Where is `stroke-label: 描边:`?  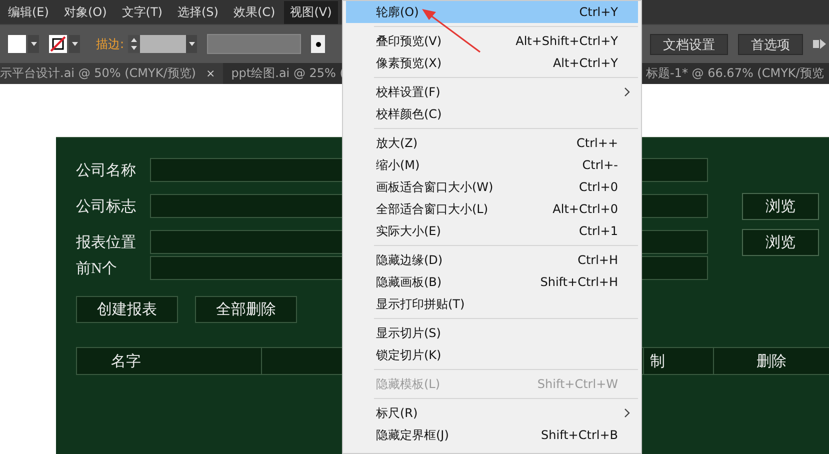
stroke-label: 描边: is located at coordinates (110, 44).